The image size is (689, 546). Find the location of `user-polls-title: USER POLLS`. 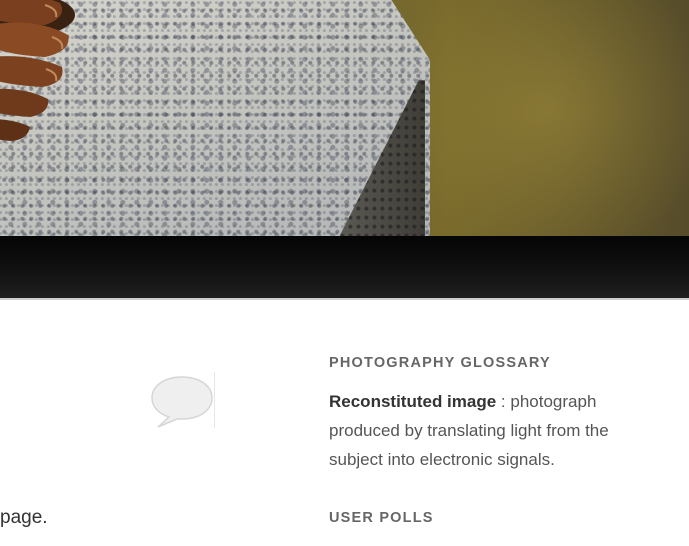

user-polls-title: USER POLLS is located at coordinates (381, 518).